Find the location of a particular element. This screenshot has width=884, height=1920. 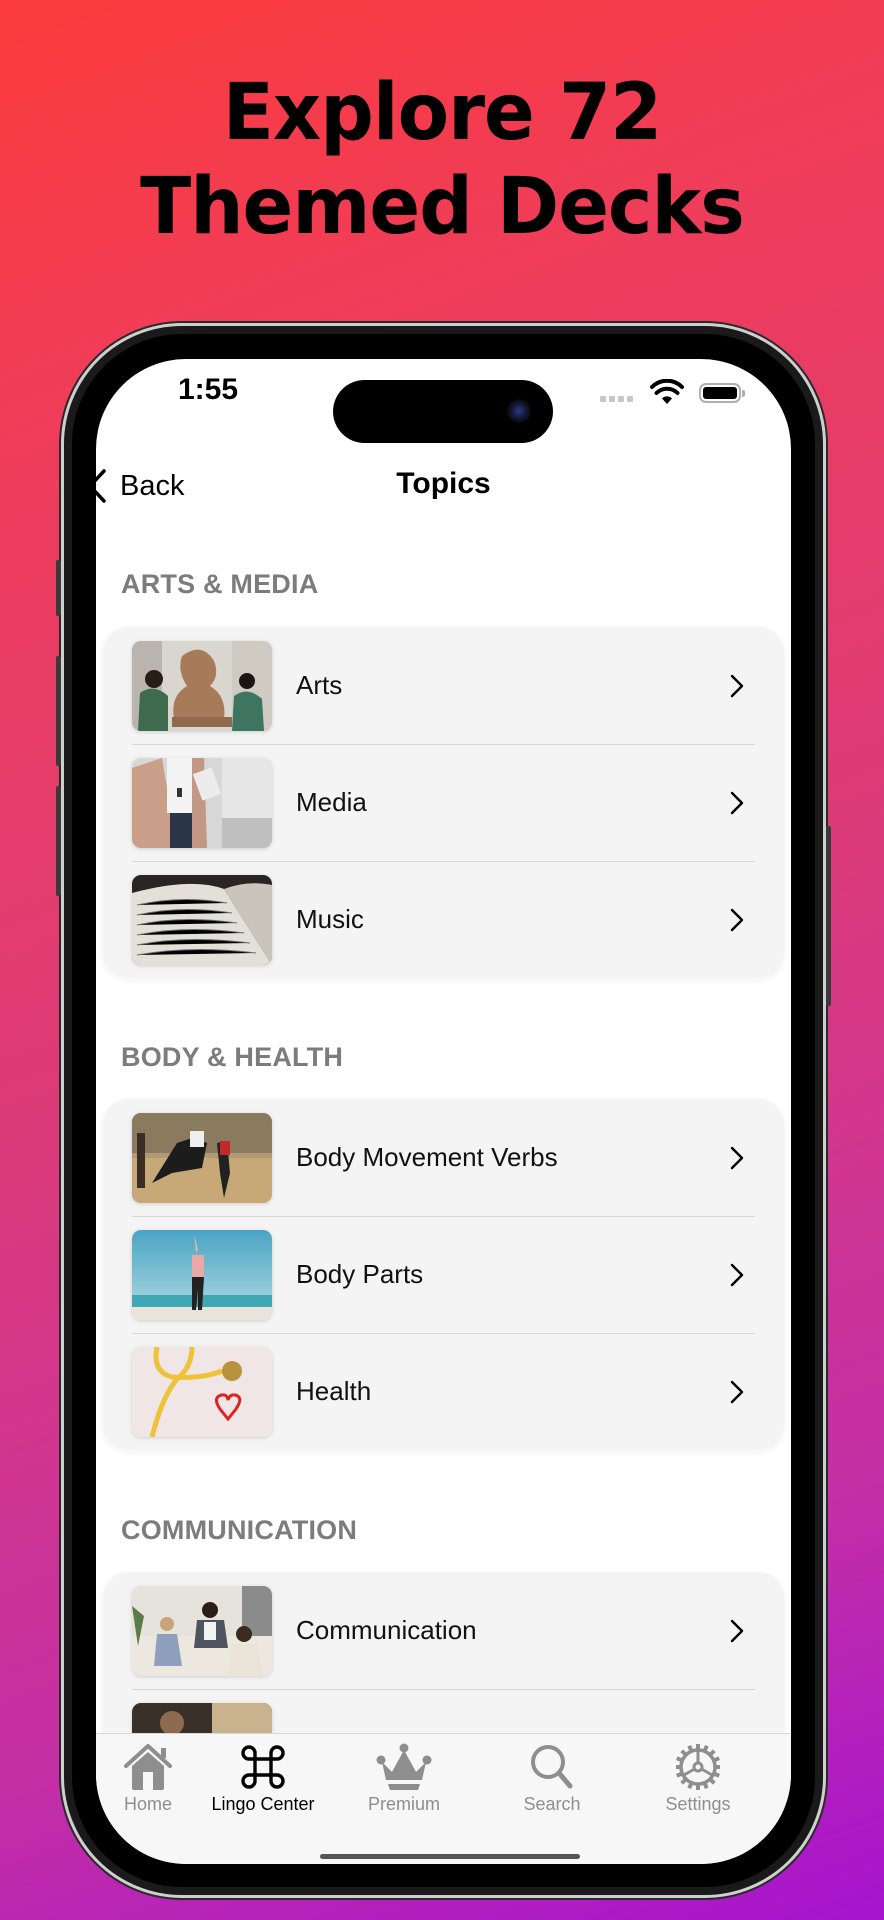

section-card-body-health: Body Movement Verbs Body Parts Health is located at coordinates (443, 1274).